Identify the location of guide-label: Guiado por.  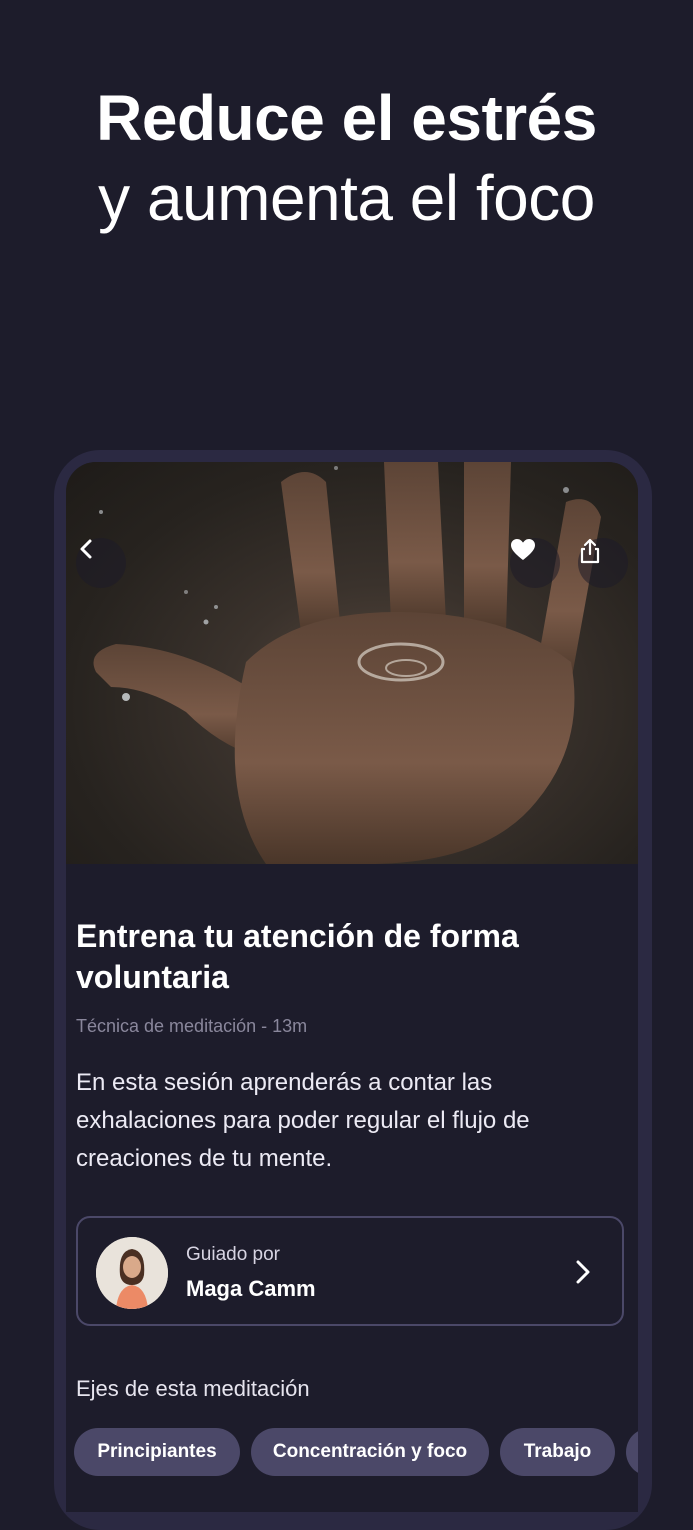
(233, 1254).